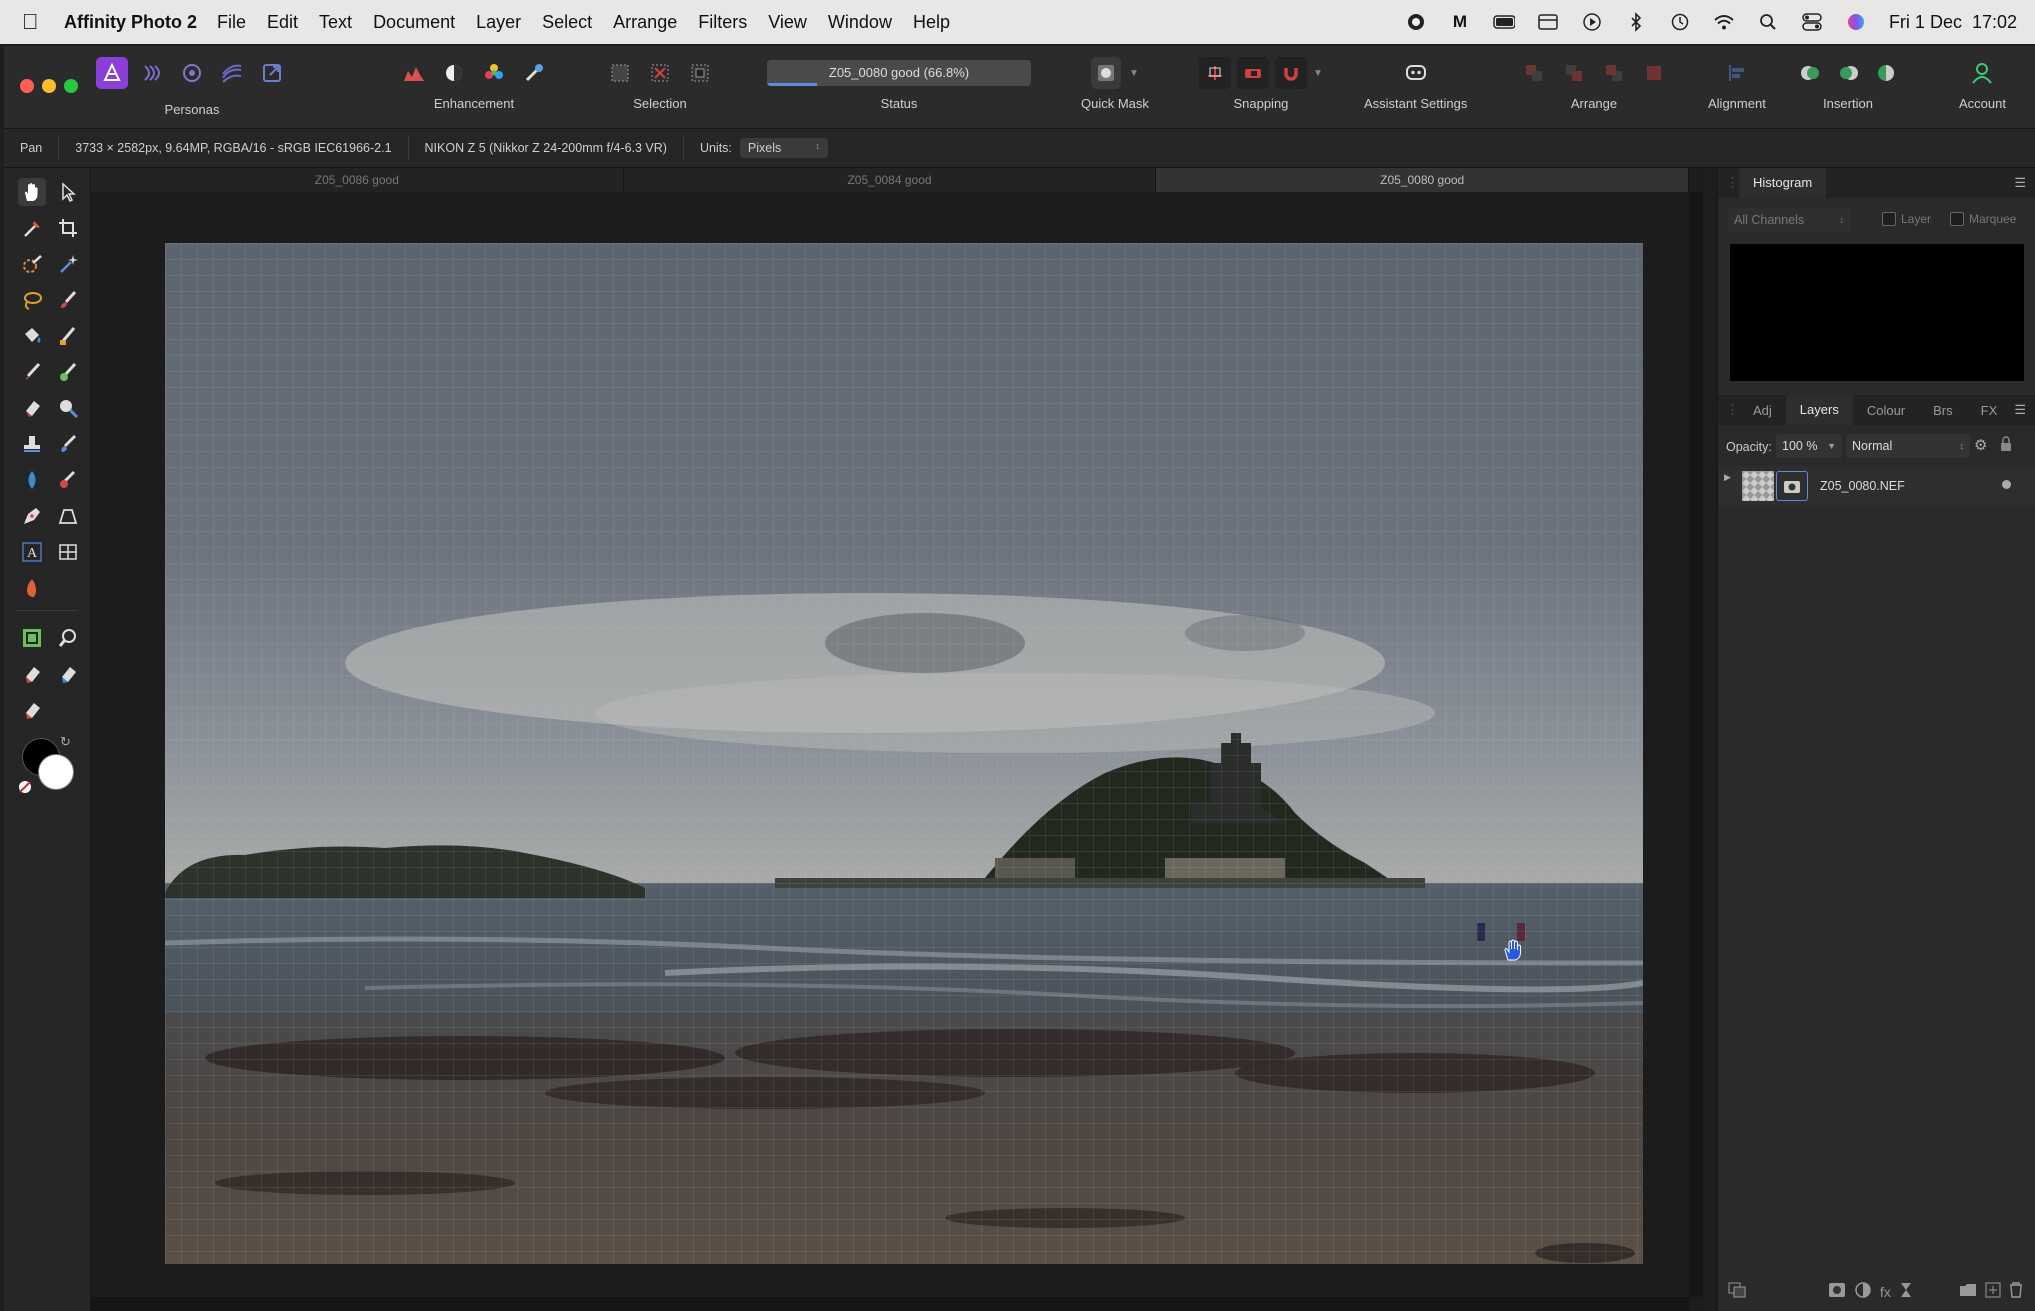 The image size is (2035, 1311). I want to click on insert-inside-icon, so click(1886, 73).